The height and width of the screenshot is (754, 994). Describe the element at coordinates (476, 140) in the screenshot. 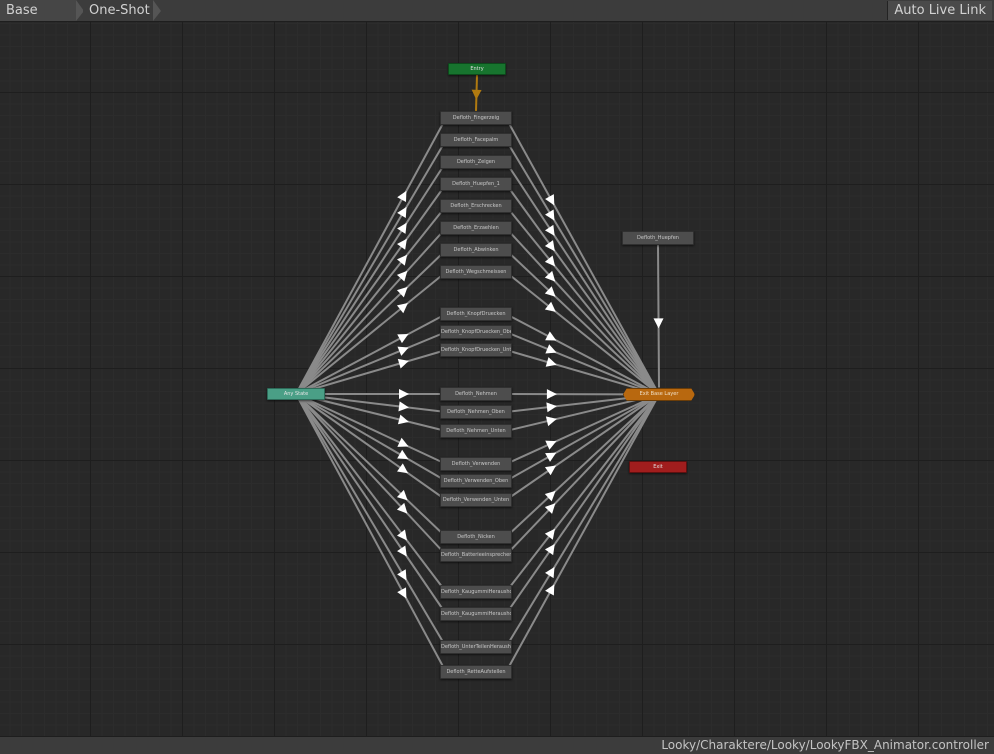

I see `state-facepalm: Defloth_Facepalm` at that location.